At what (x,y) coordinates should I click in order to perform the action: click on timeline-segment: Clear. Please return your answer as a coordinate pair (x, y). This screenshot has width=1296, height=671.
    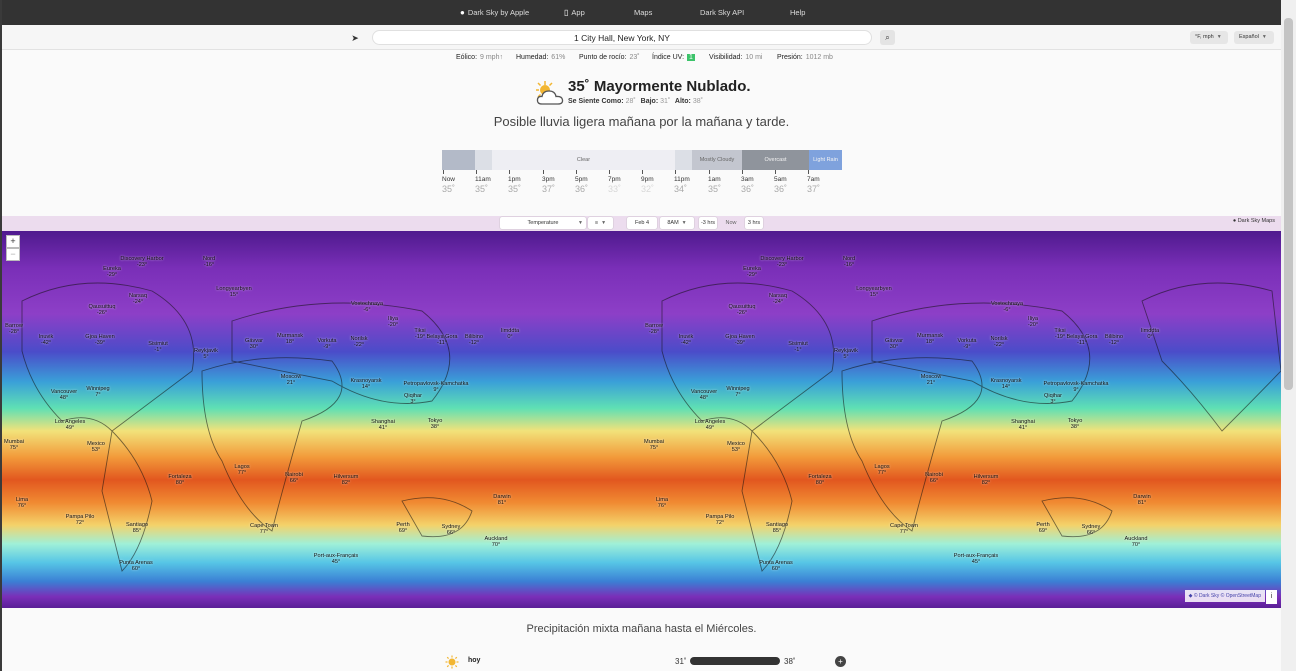
    Looking at the image, I should click on (583, 160).